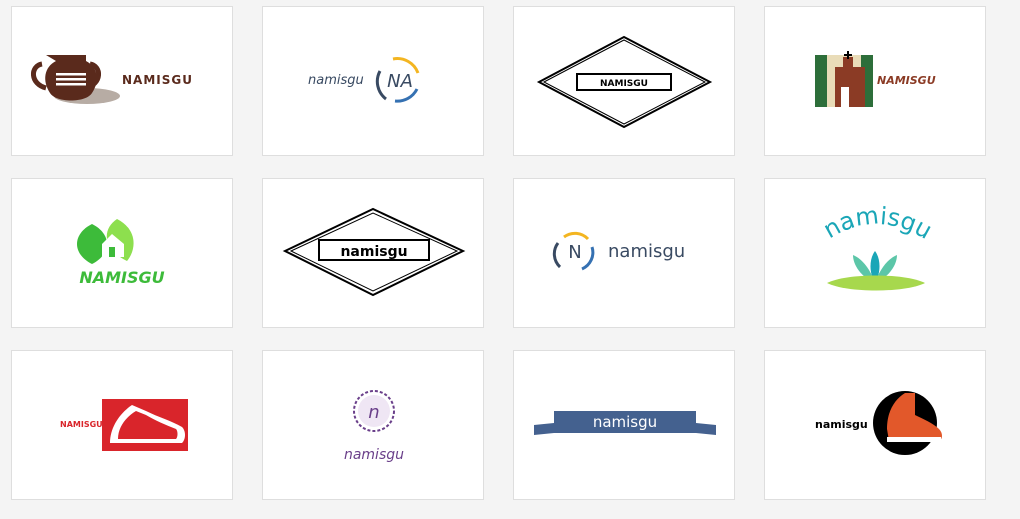  What do you see at coordinates (112, 79) in the screenshot?
I see `pottery-vase-icon: NAMISGU` at bounding box center [112, 79].